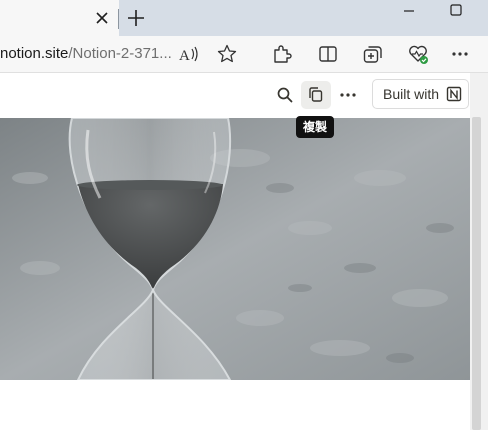  What do you see at coordinates (476, 273) in the screenshot?
I see `scrollbar-thumb` at bounding box center [476, 273].